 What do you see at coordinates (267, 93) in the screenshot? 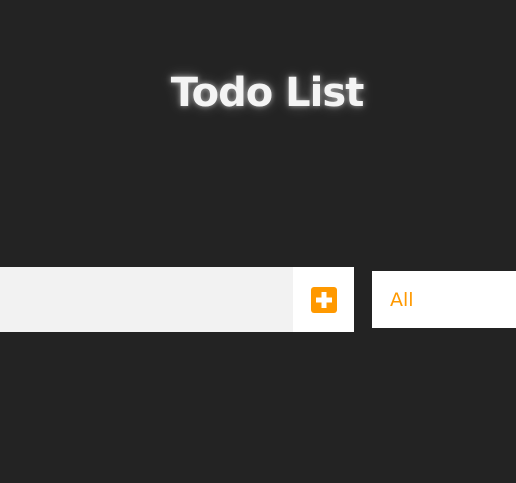
I see `page-title: Todo List` at bounding box center [267, 93].